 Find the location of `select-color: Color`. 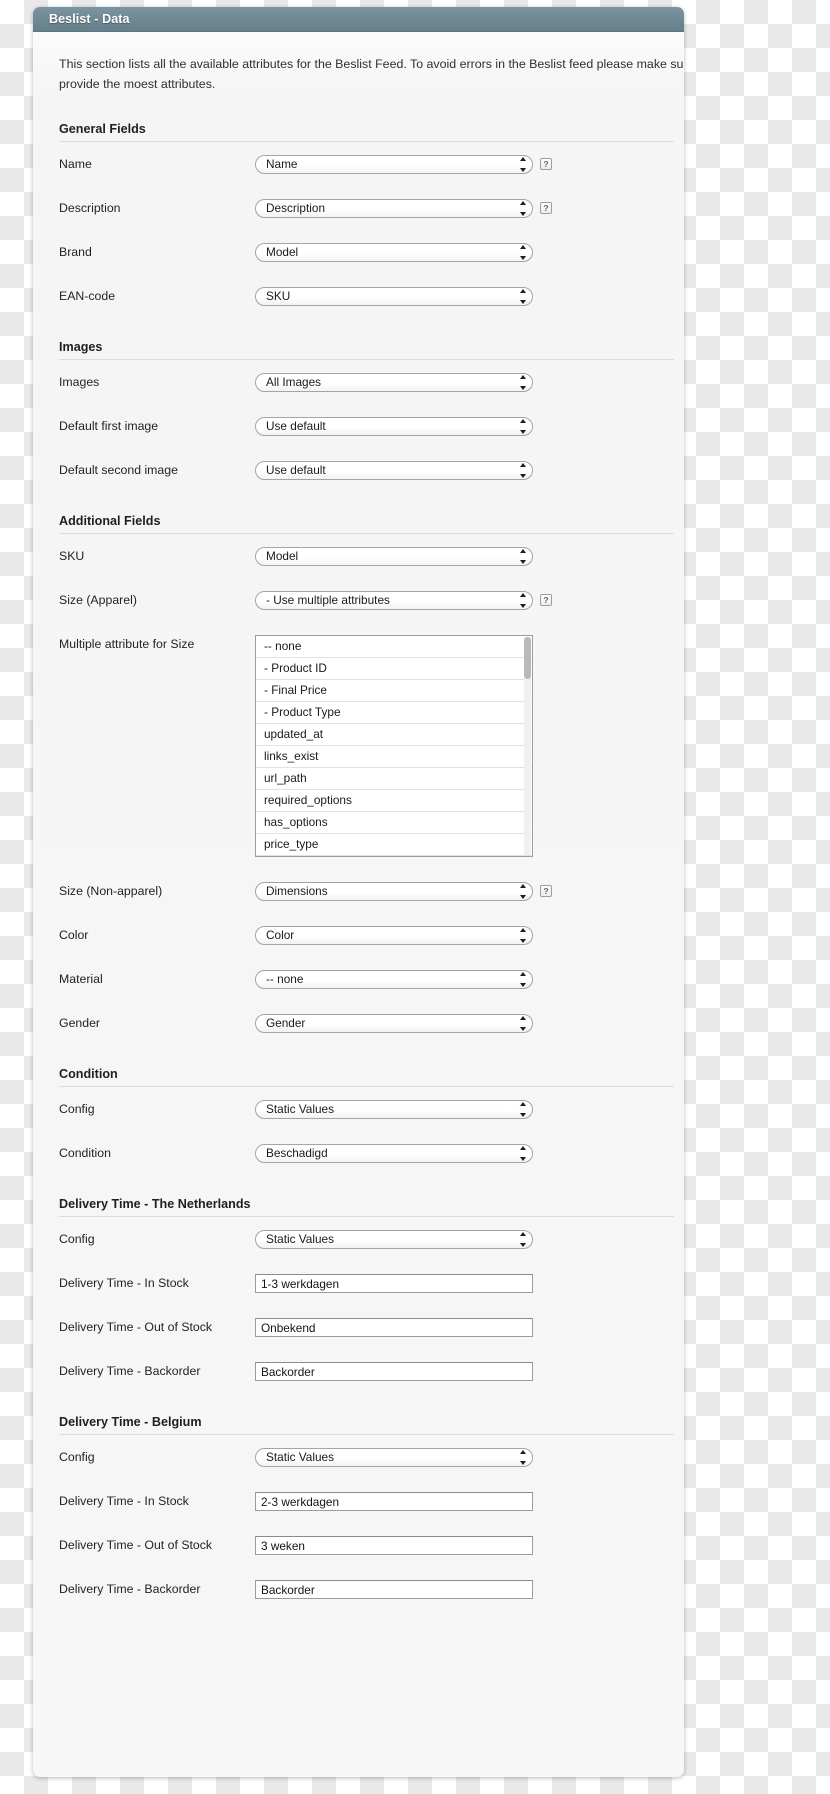

select-color: Color is located at coordinates (394, 936).